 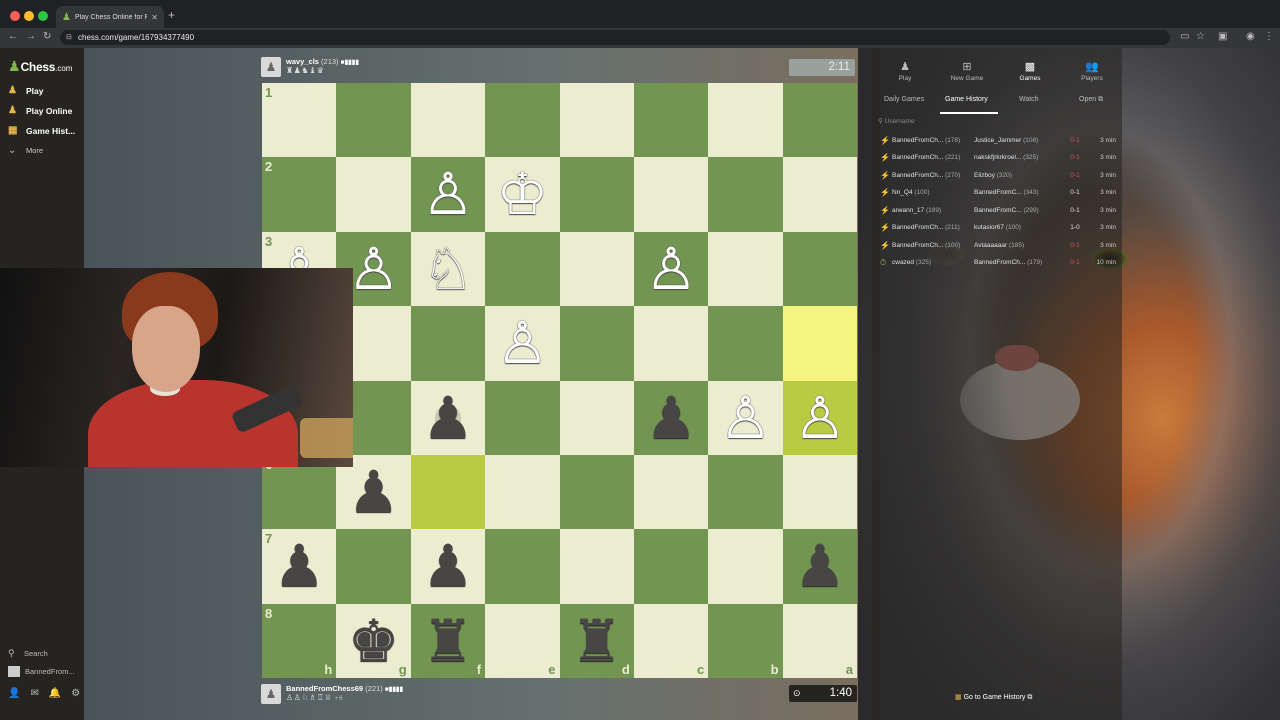 What do you see at coordinates (671, 492) in the screenshot?
I see `square-c6` at bounding box center [671, 492].